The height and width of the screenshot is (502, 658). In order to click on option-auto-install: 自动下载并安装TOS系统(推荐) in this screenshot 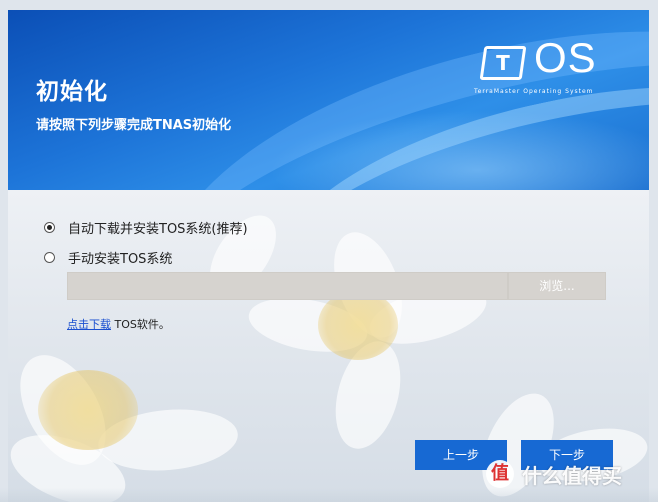, I will do `click(146, 227)`.